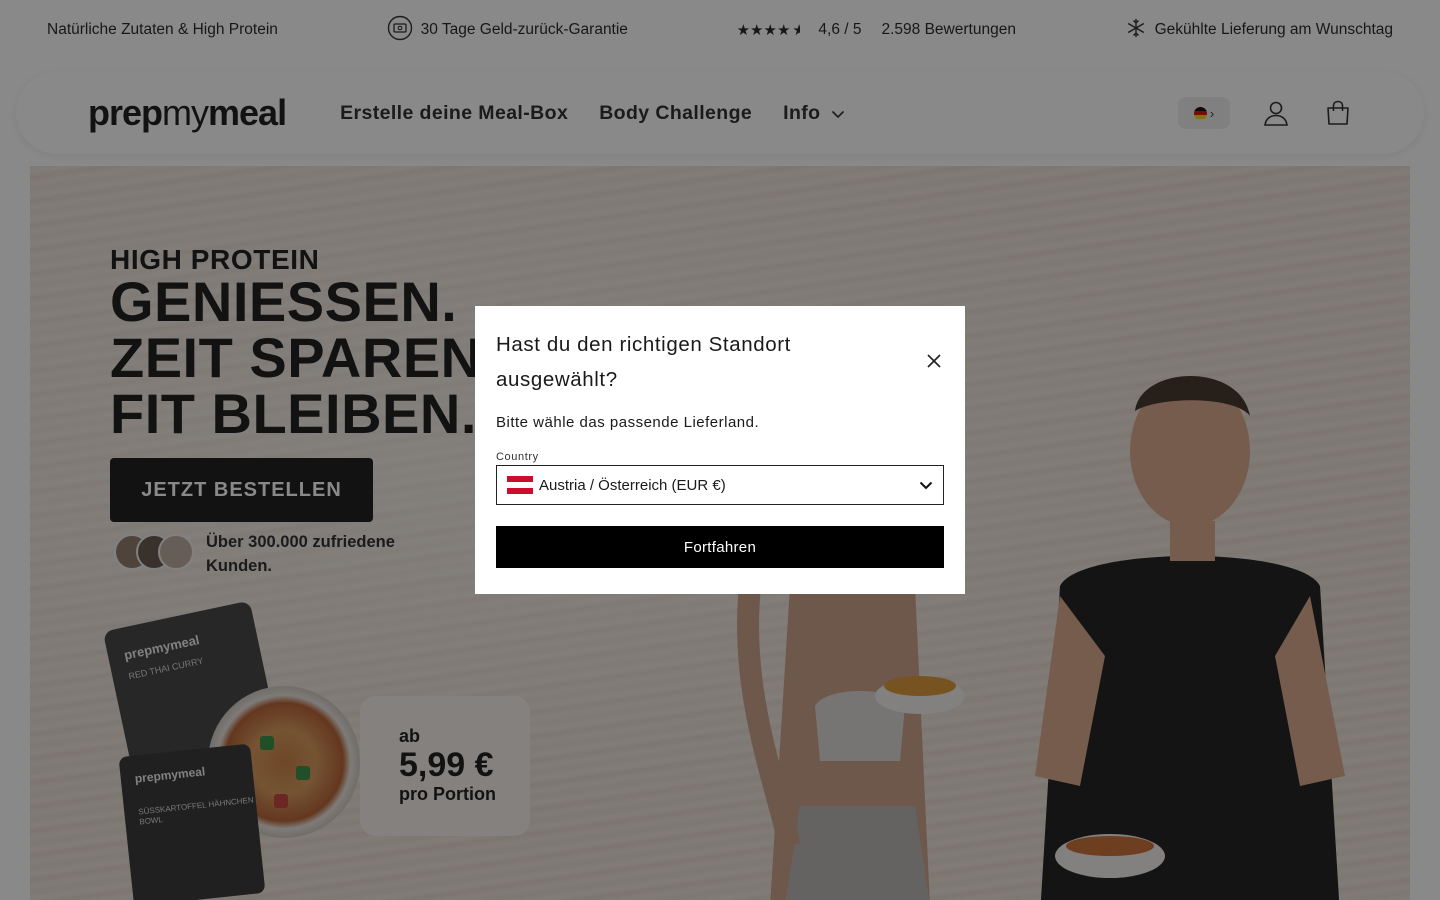  What do you see at coordinates (926, 485) in the screenshot?
I see `chevron-down-icon` at bounding box center [926, 485].